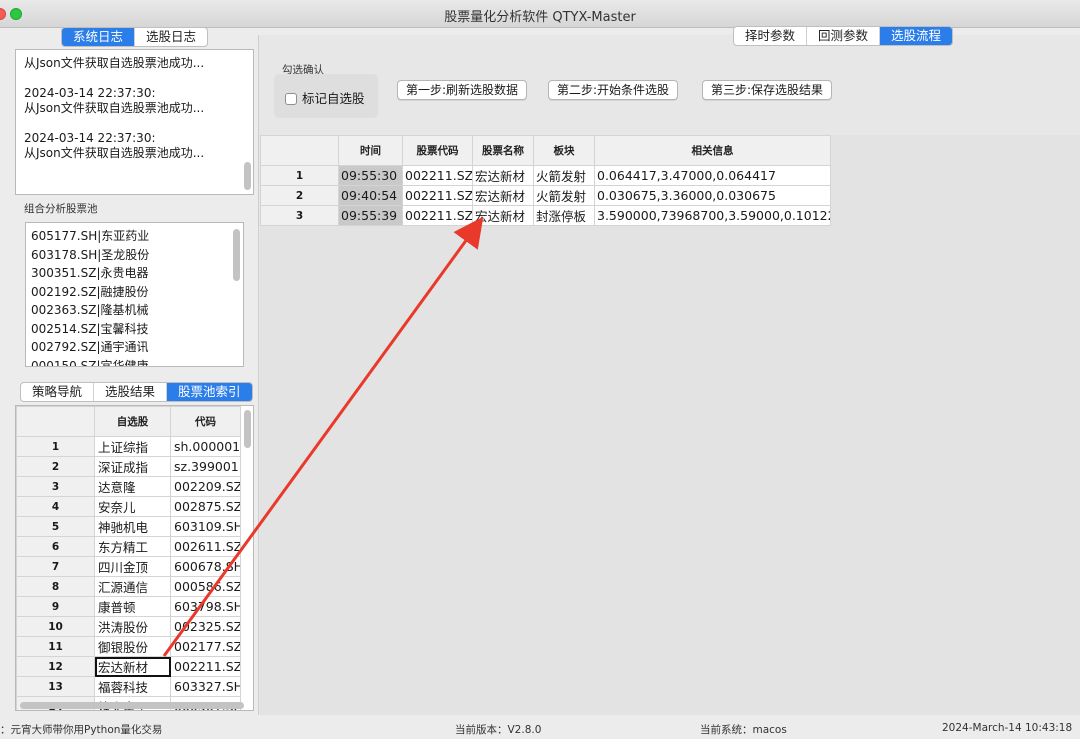 The height and width of the screenshot is (739, 1080). Describe the element at coordinates (134, 108) in the screenshot. I see `log-lines: 从Json文件获取自选股票池成功... 2024-03-14 22:37:30` at that location.